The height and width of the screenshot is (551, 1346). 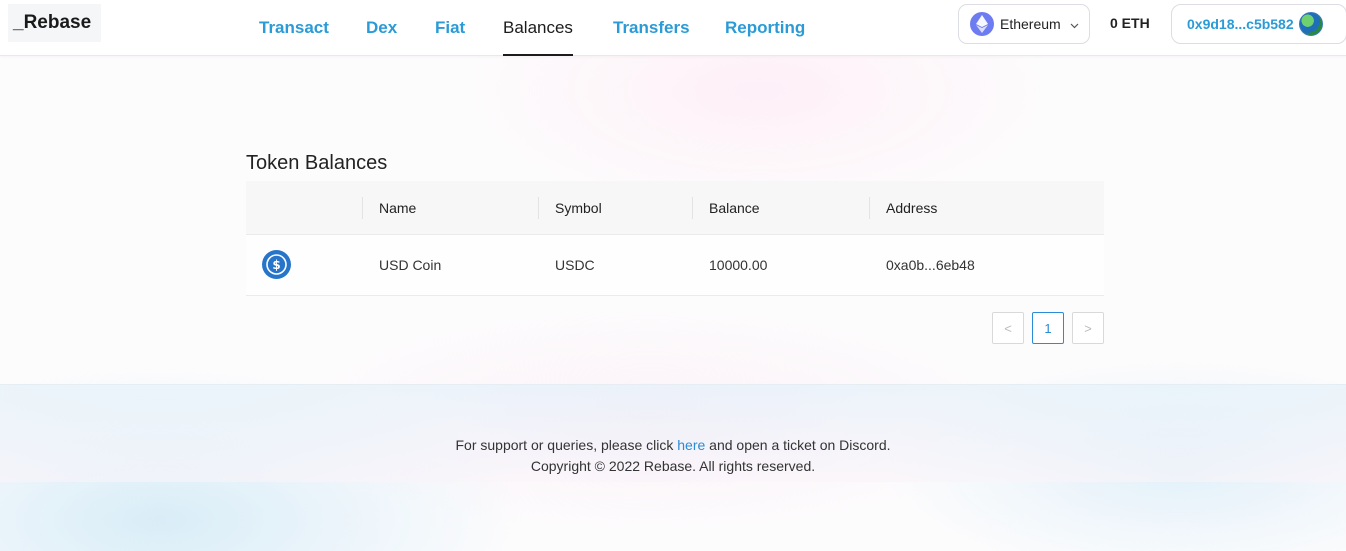 What do you see at coordinates (450, 28) in the screenshot?
I see `nav-tab-fiat: Fiat` at bounding box center [450, 28].